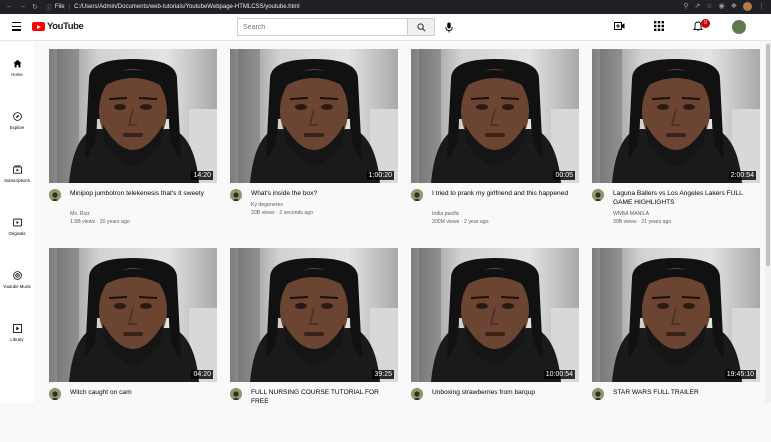 The image size is (771, 442). Describe the element at coordinates (202, 374) in the screenshot. I see `video-duration: 04:20` at that location.